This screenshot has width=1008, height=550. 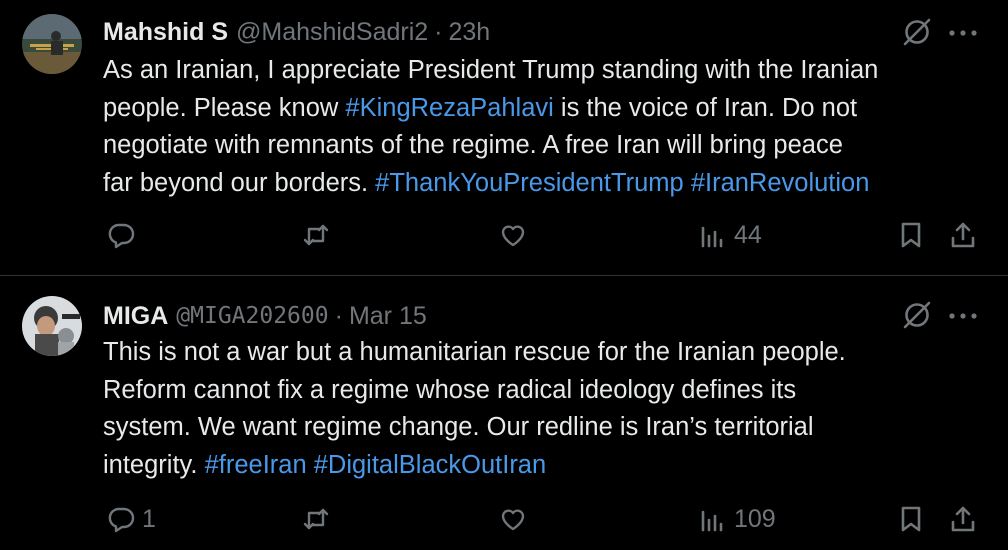 I want to click on action-bar: 44, so click(x=504, y=236).